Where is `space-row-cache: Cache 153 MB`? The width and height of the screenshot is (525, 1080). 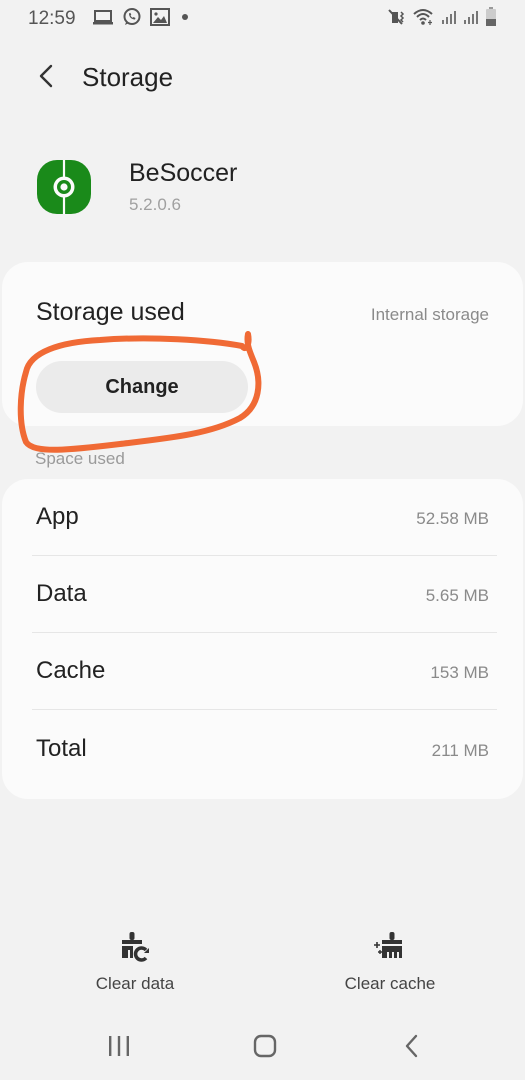
space-row-cache: Cache 153 MB is located at coordinates (262, 671).